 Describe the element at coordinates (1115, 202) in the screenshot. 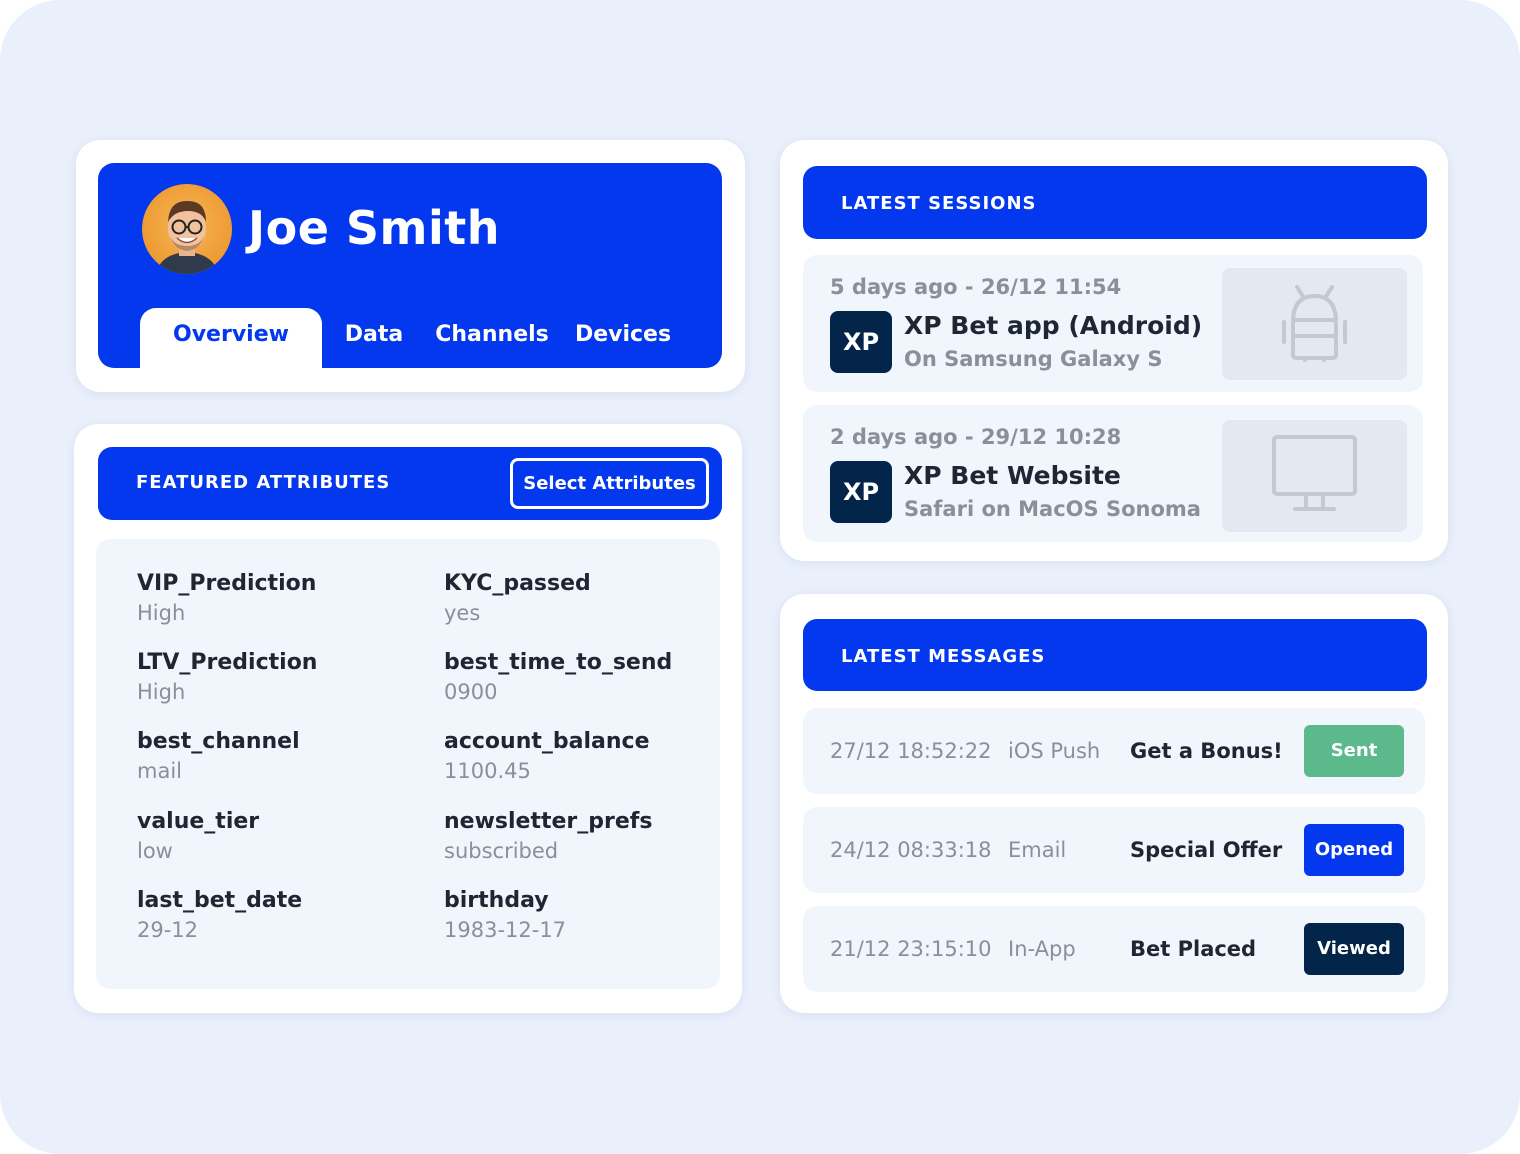

I see `latest-sessions-header: LATEST SESSIONS` at that location.